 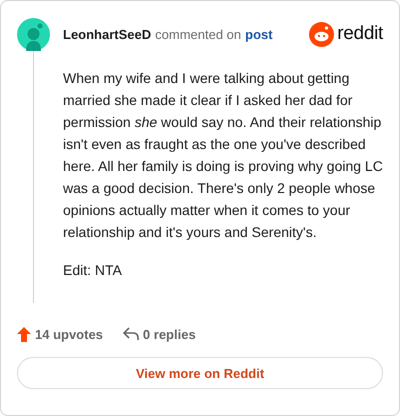 I want to click on upvote-count: 14 upvotes, so click(x=69, y=334).